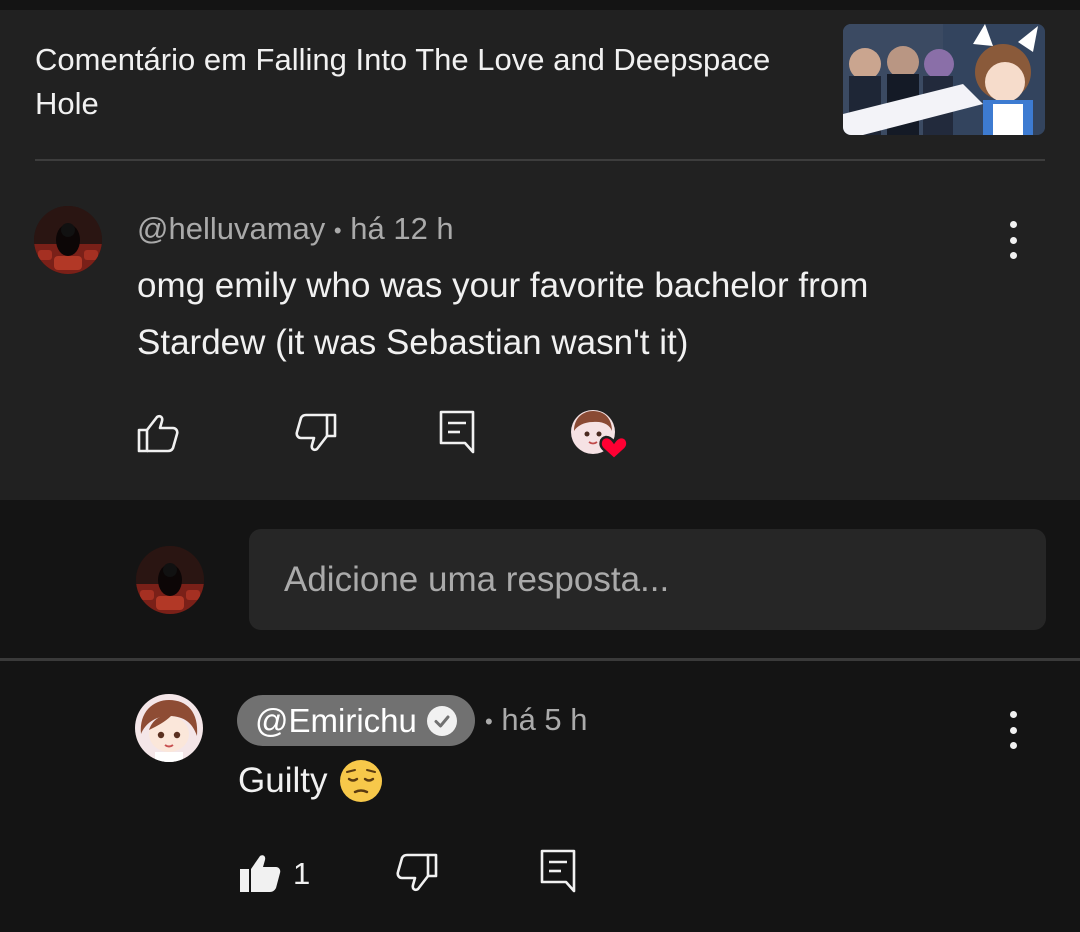  I want to click on comment-author: @helluvamay, so click(231, 228).